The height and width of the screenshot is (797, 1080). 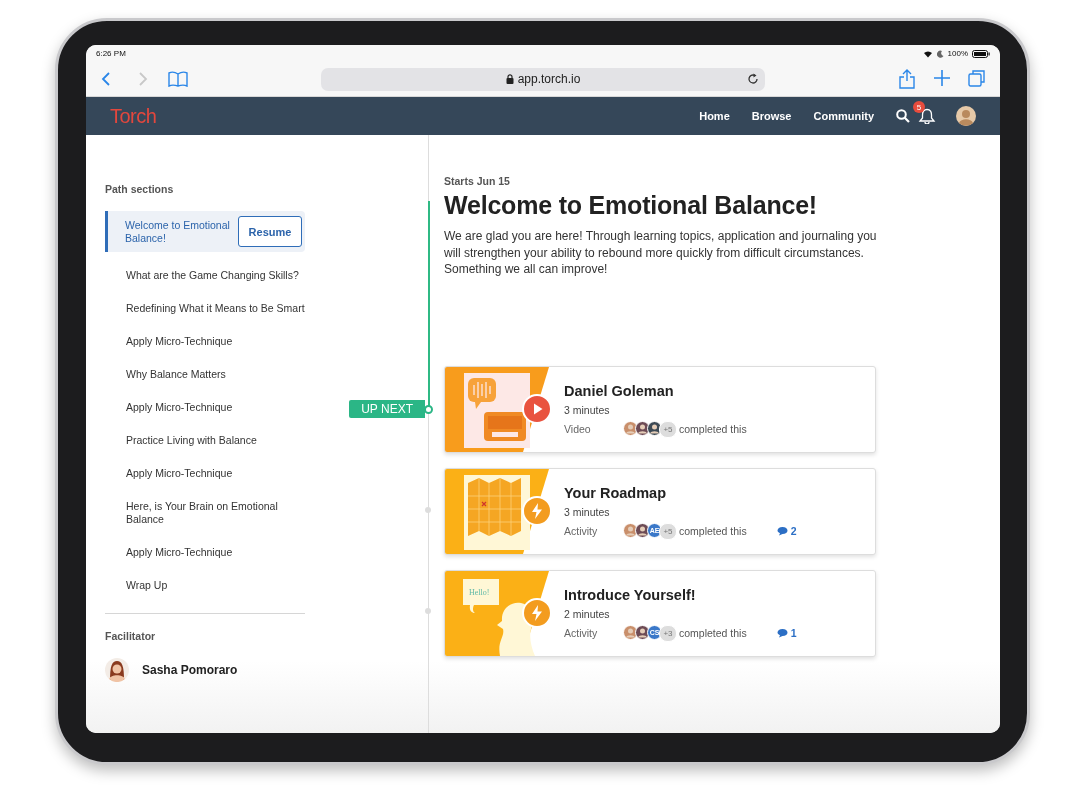 What do you see at coordinates (117, 670) in the screenshot?
I see `facilitator-avatar` at bounding box center [117, 670].